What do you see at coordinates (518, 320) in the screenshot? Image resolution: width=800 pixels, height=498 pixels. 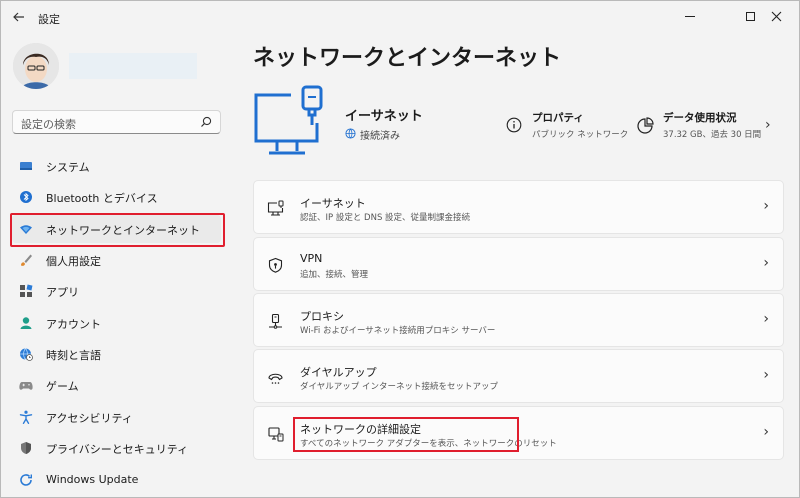 I see `card-proxy: プロキシ Wi-Fi およびイーサネット接続用プロキシ サーバー ›` at bounding box center [518, 320].